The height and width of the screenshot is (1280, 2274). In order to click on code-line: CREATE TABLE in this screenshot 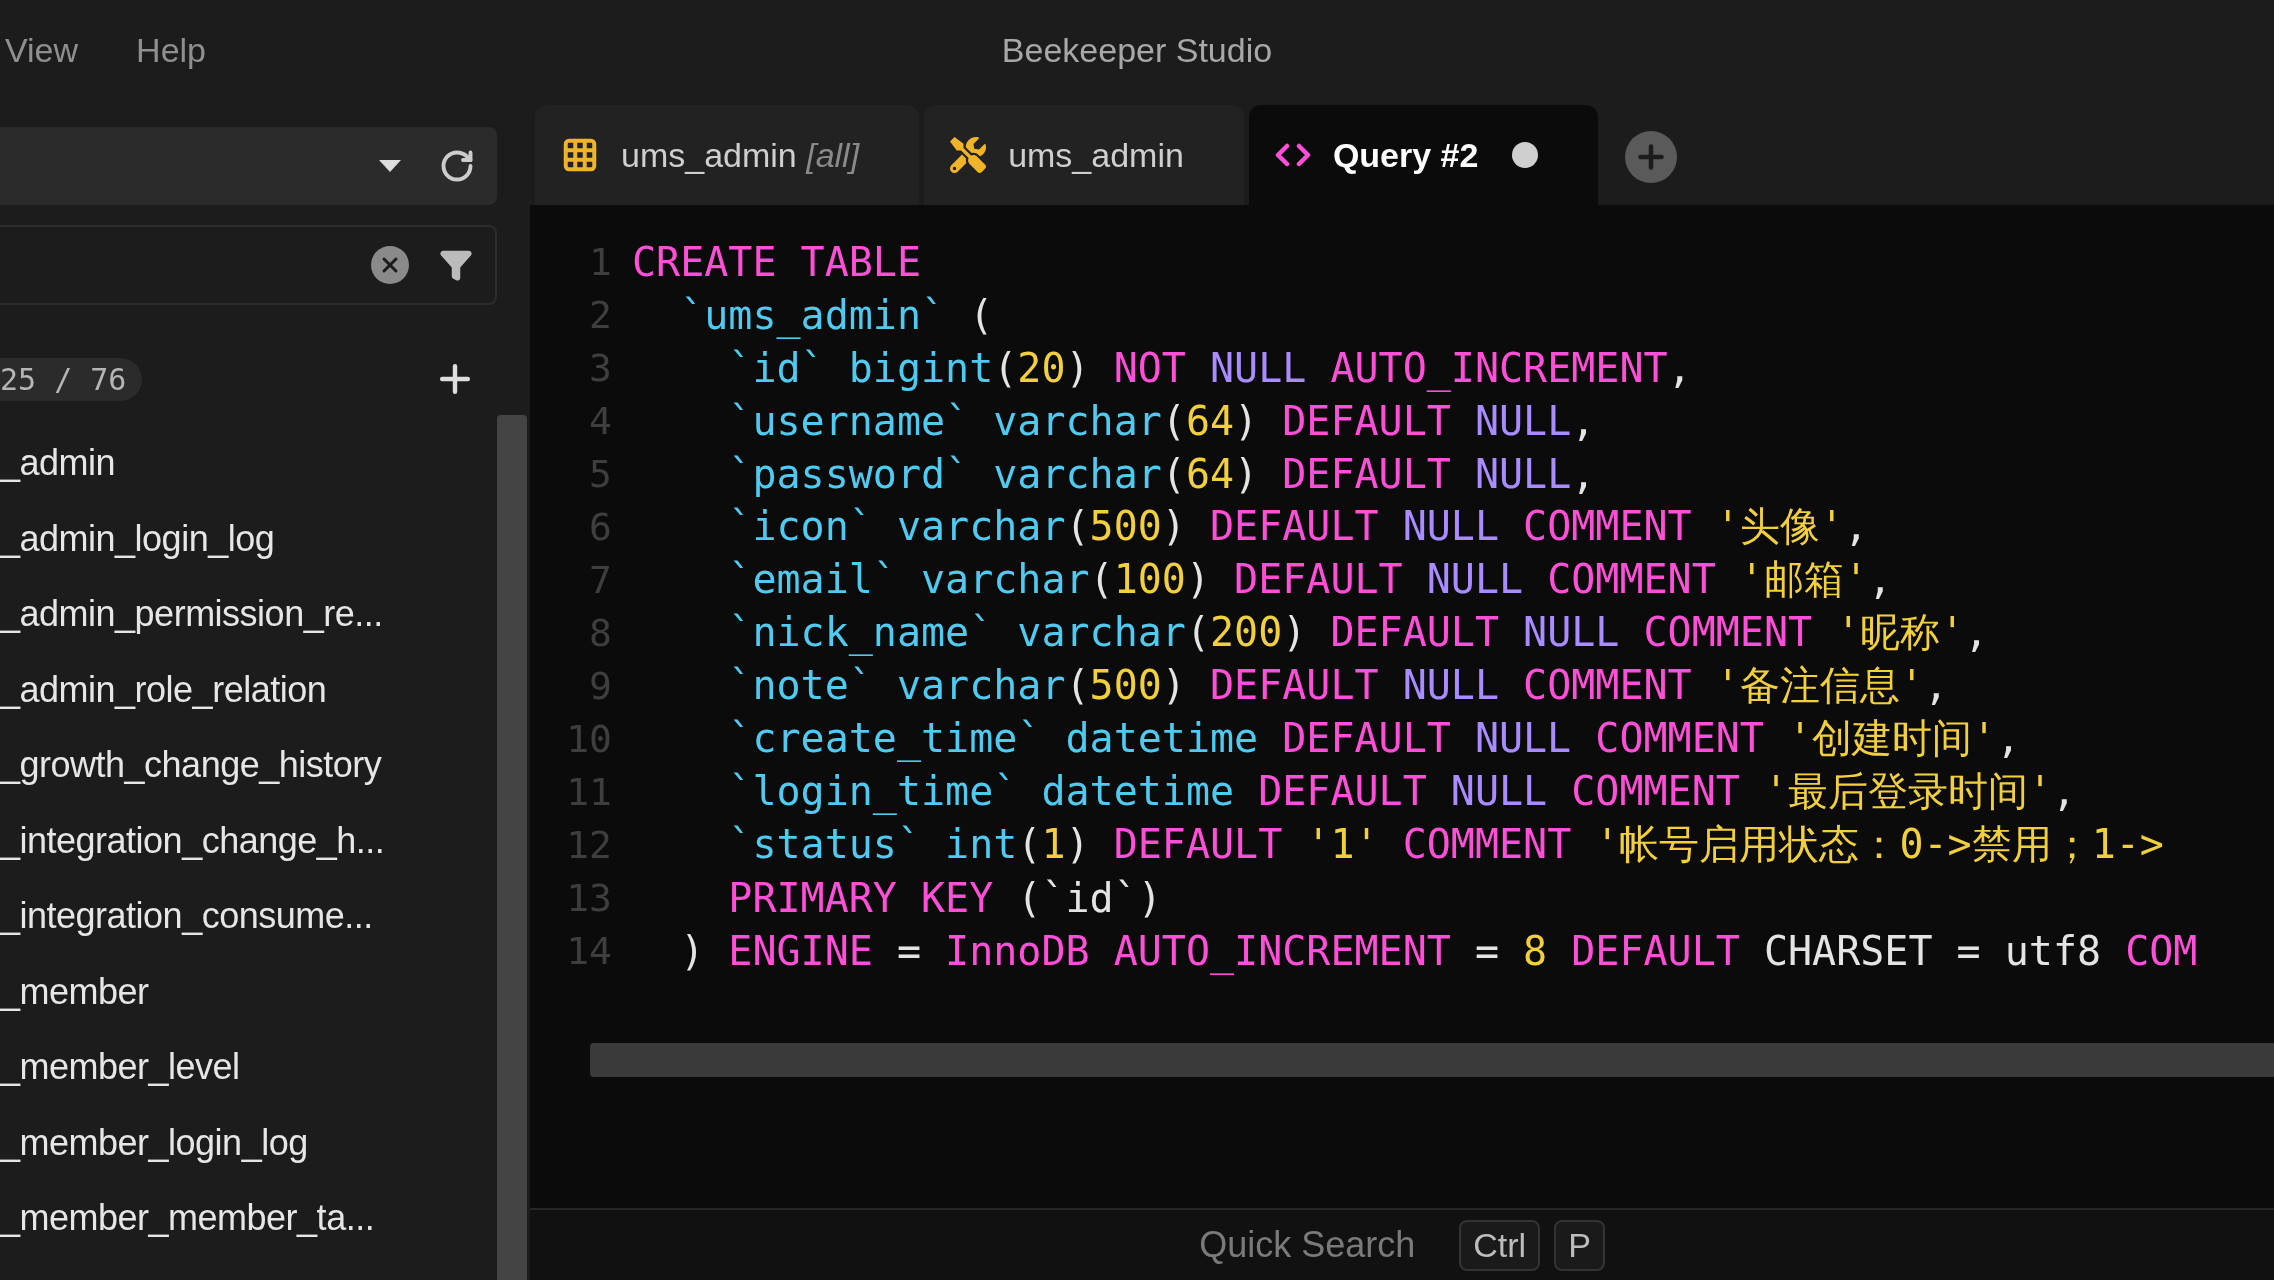, I will do `click(776, 261)`.